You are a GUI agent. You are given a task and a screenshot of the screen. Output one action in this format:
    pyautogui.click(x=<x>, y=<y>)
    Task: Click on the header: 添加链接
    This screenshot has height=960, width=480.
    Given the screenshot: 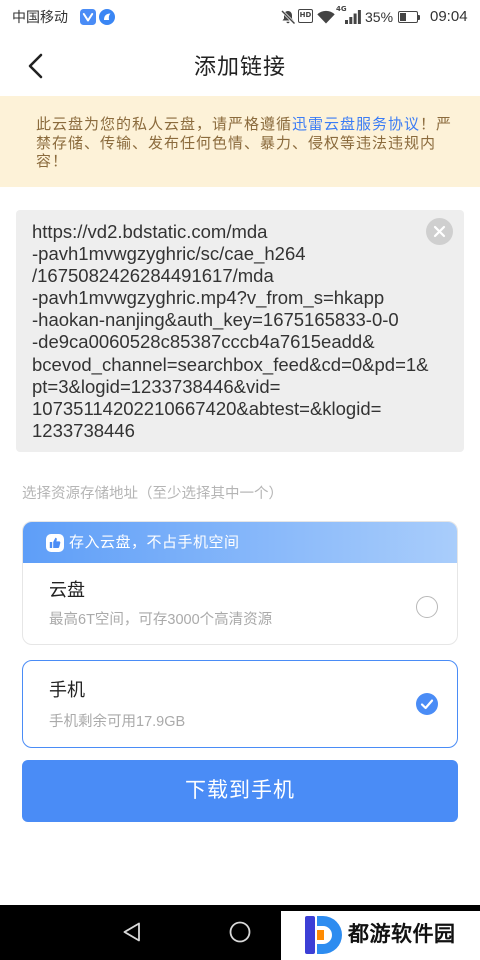 What is the action you would take?
    pyautogui.click(x=240, y=65)
    